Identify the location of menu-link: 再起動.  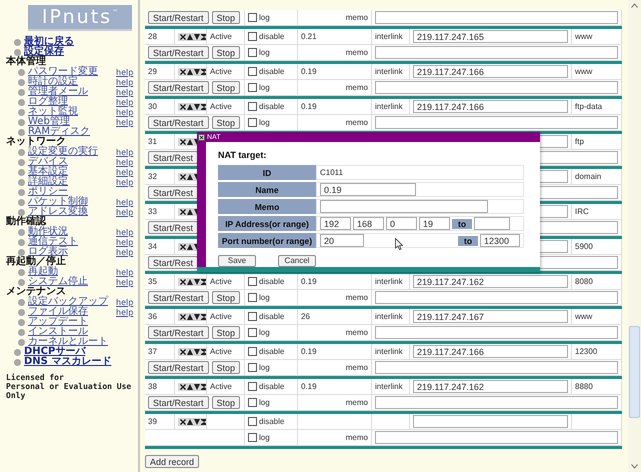
(72, 272).